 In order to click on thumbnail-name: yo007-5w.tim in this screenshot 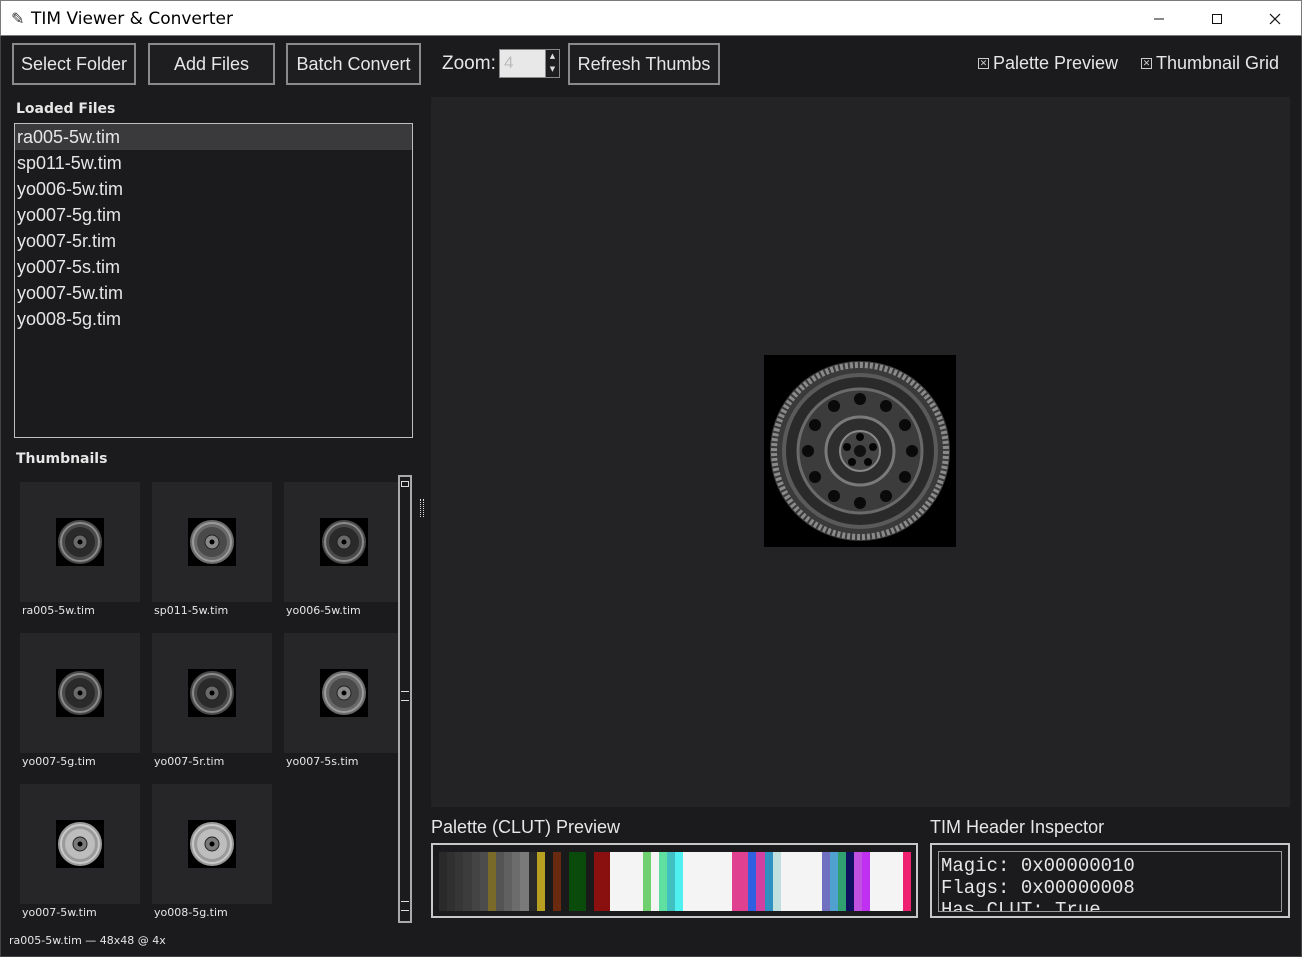, I will do `click(59, 912)`.